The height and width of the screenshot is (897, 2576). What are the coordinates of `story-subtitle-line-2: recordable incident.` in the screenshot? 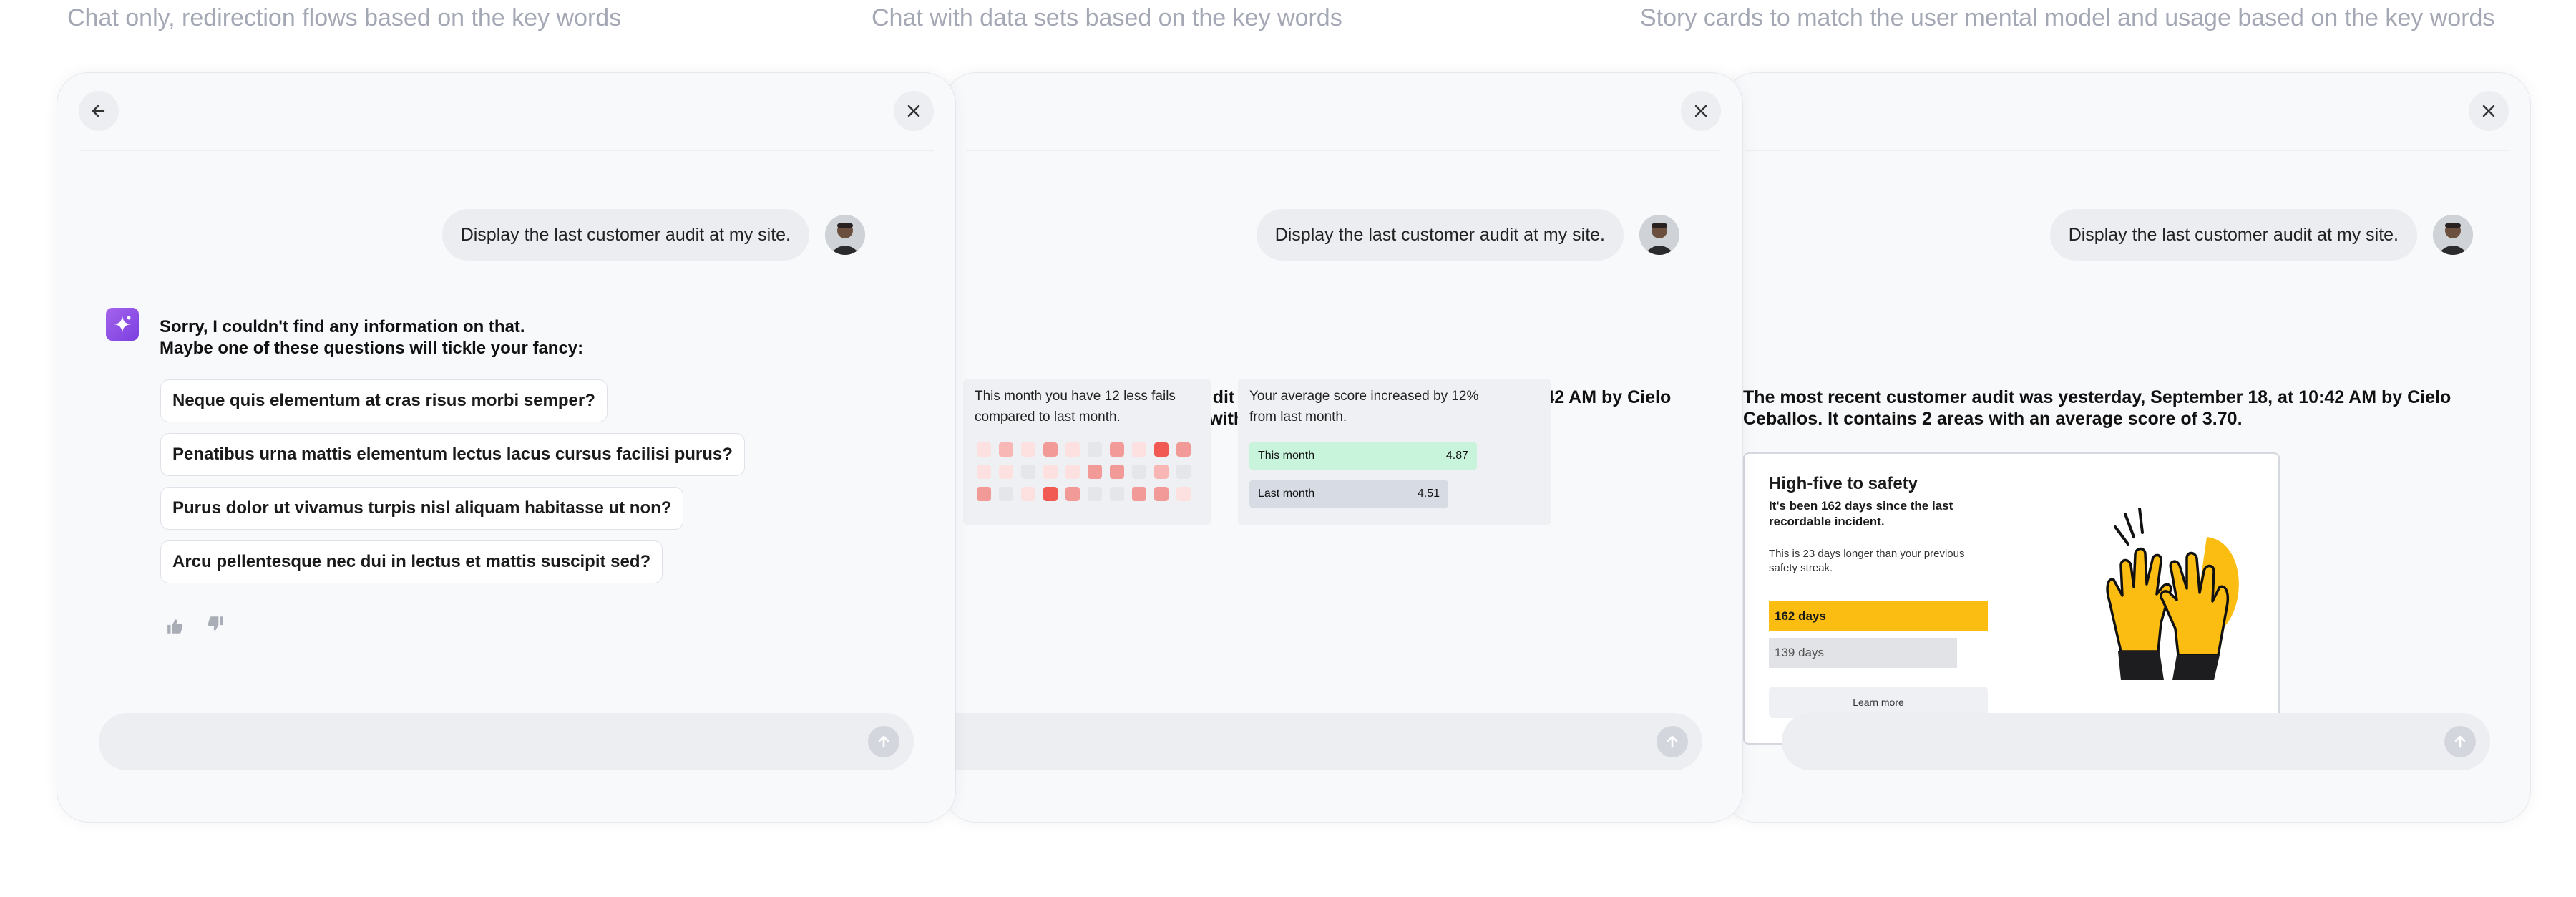 It's located at (1827, 522).